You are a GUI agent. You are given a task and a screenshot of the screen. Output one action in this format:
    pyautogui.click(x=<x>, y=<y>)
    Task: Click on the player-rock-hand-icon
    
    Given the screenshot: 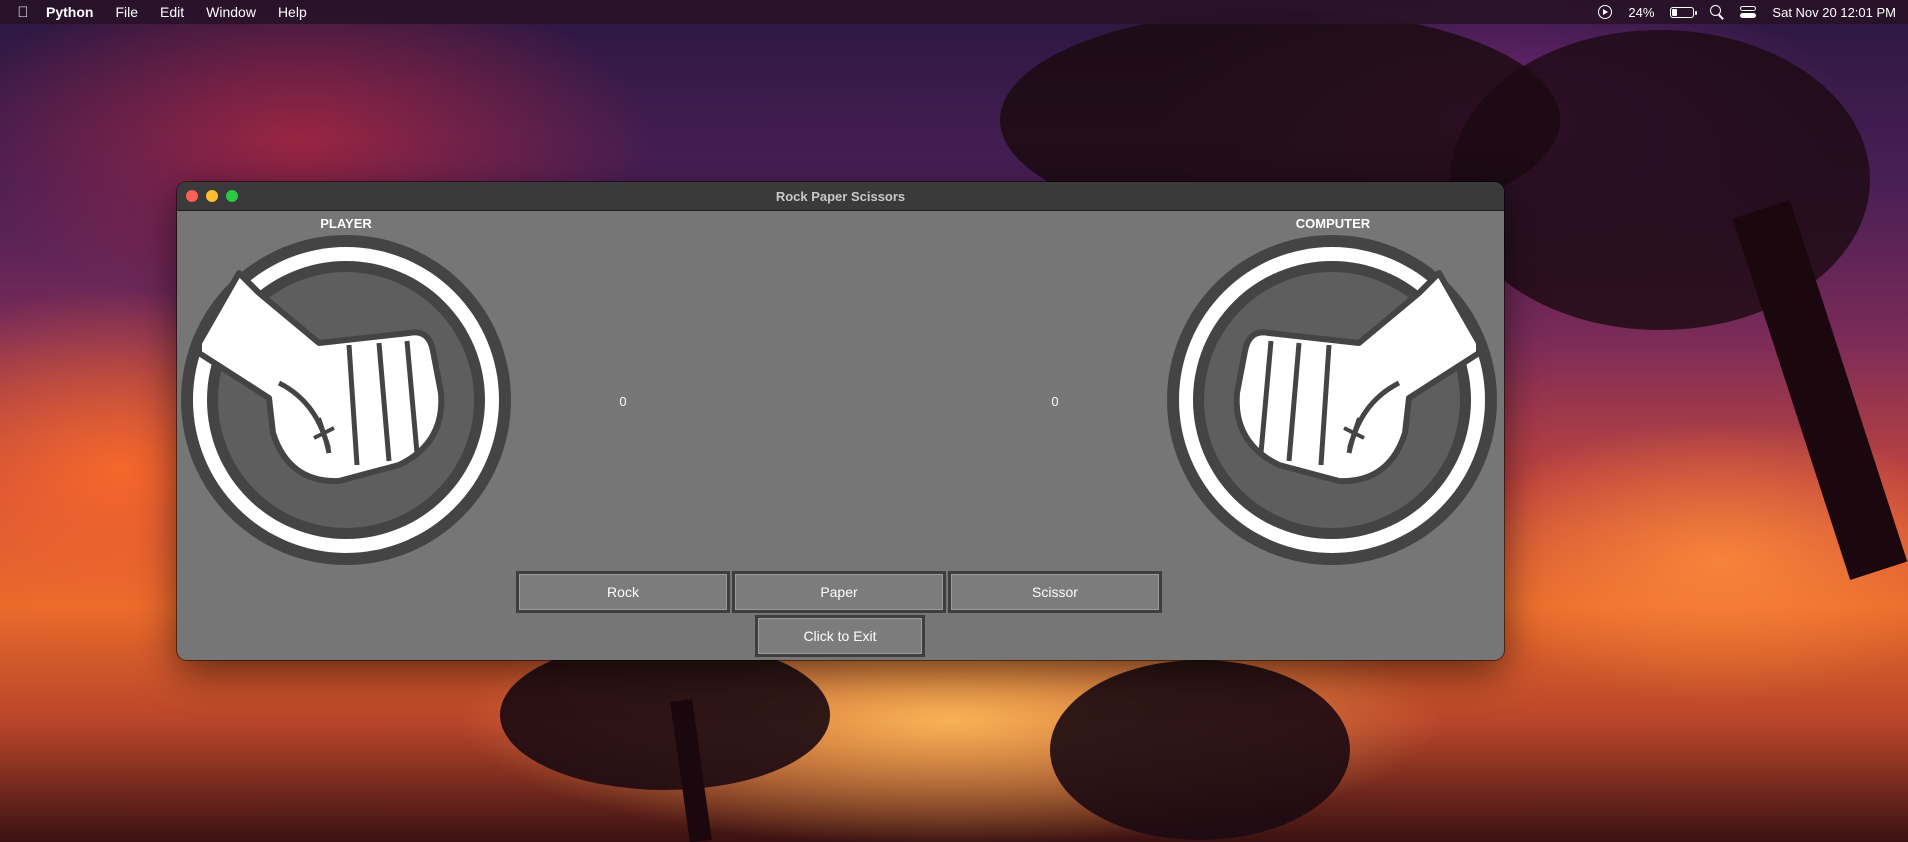 What is the action you would take?
    pyautogui.click(x=346, y=400)
    